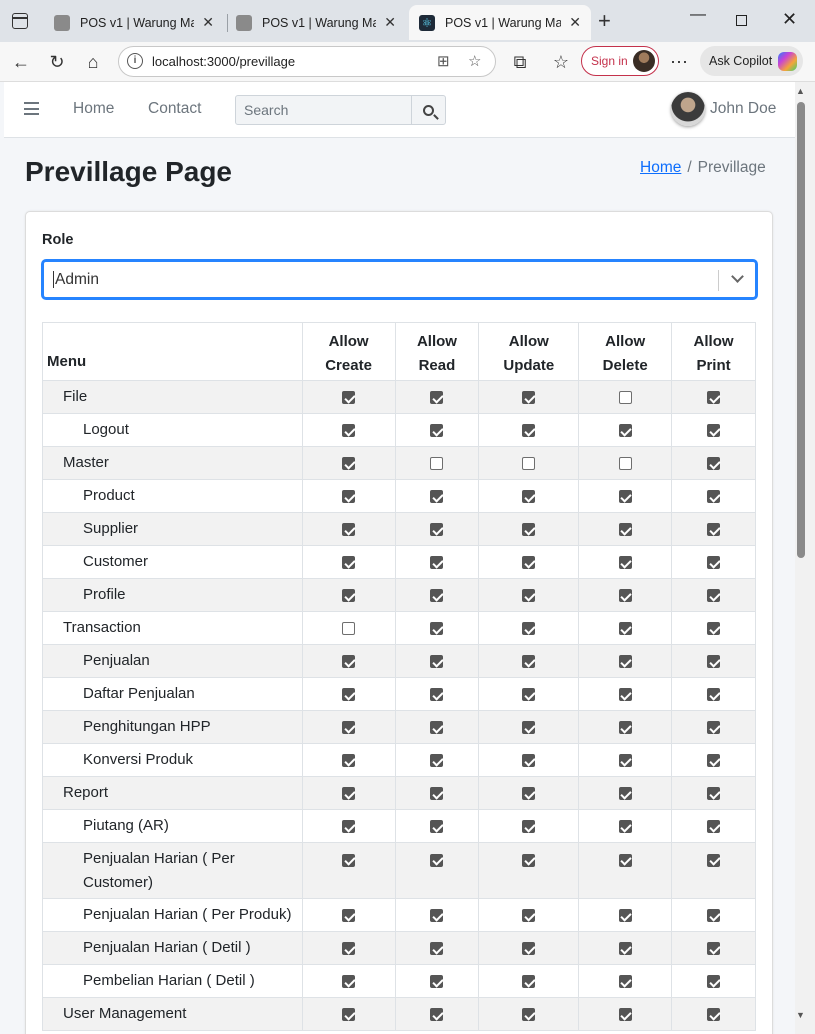  What do you see at coordinates (316, 22) in the screenshot?
I see `browser-tab-2: POS v1 | Warung Madu ✕` at bounding box center [316, 22].